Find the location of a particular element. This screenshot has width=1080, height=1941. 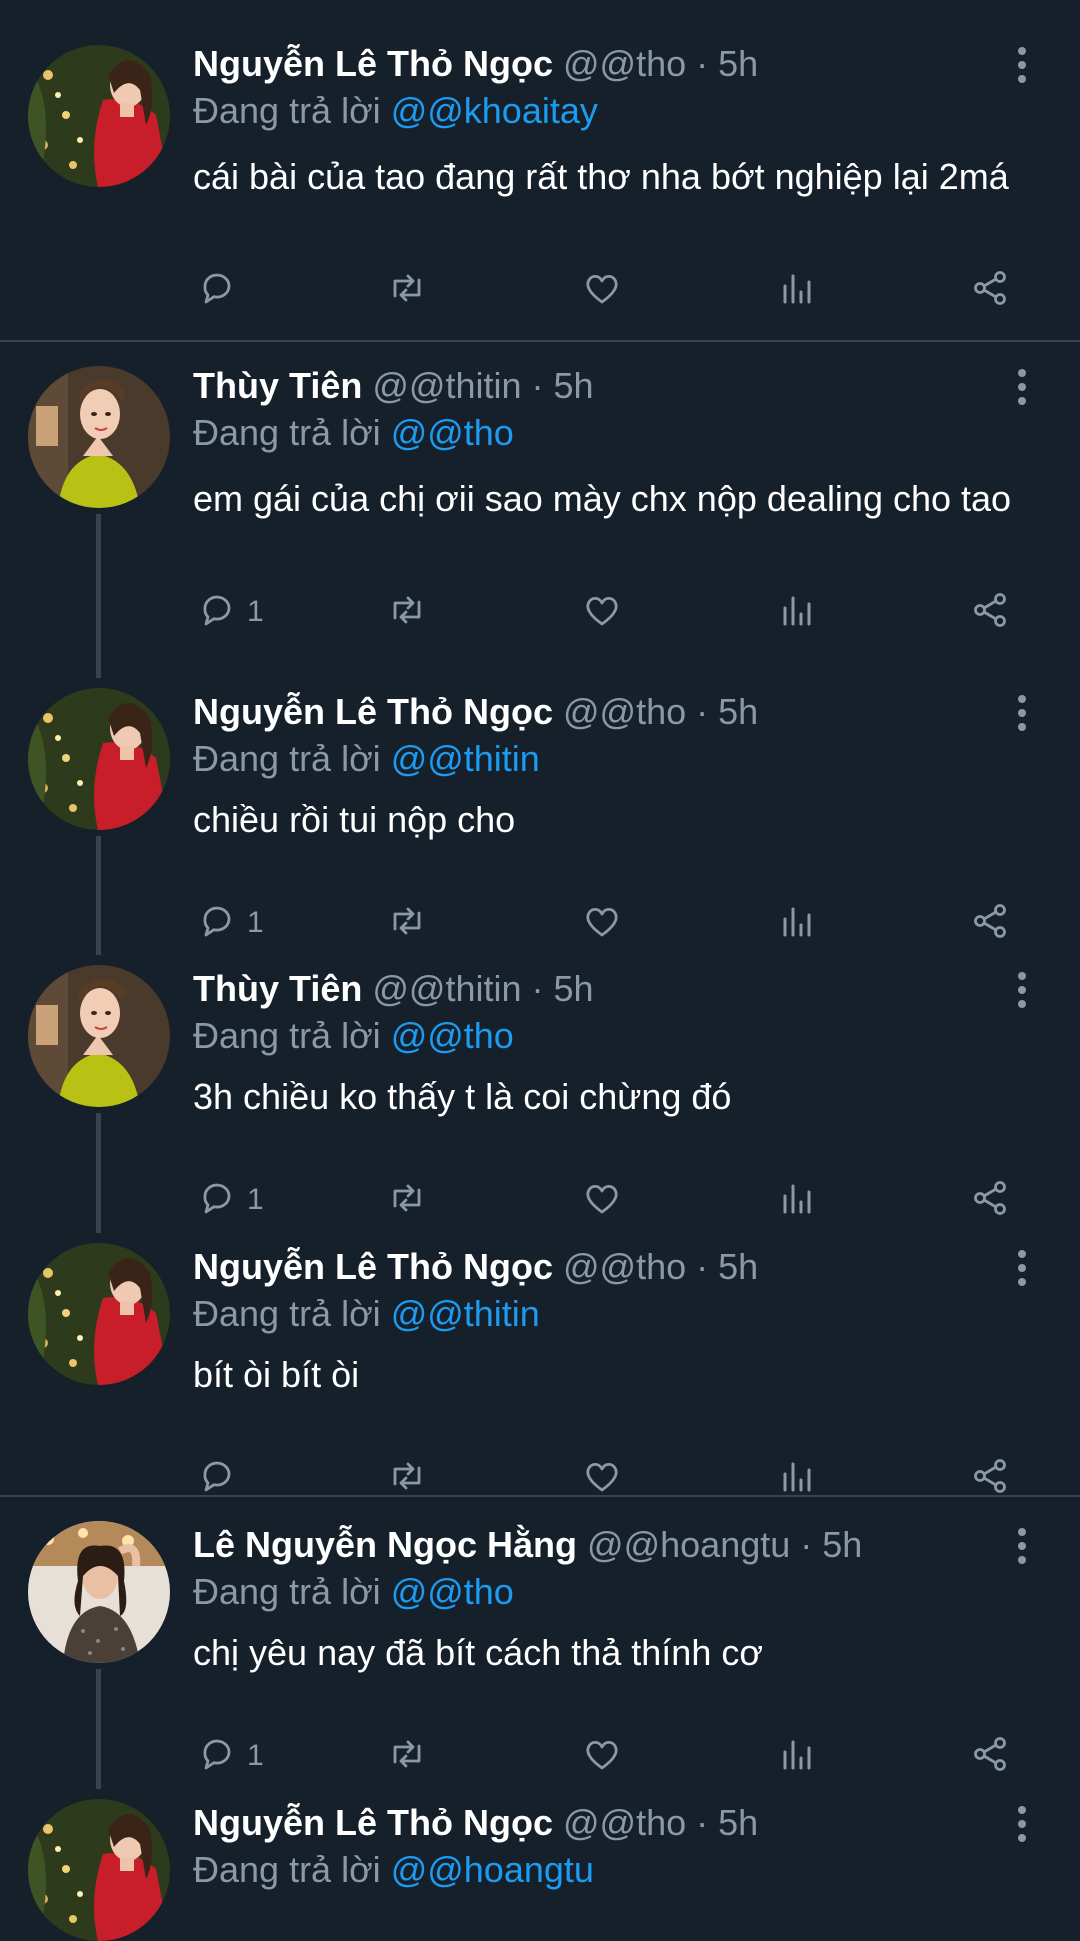

tweet-text: chiều rồi tui nộp cho is located at coordinates (354, 819).